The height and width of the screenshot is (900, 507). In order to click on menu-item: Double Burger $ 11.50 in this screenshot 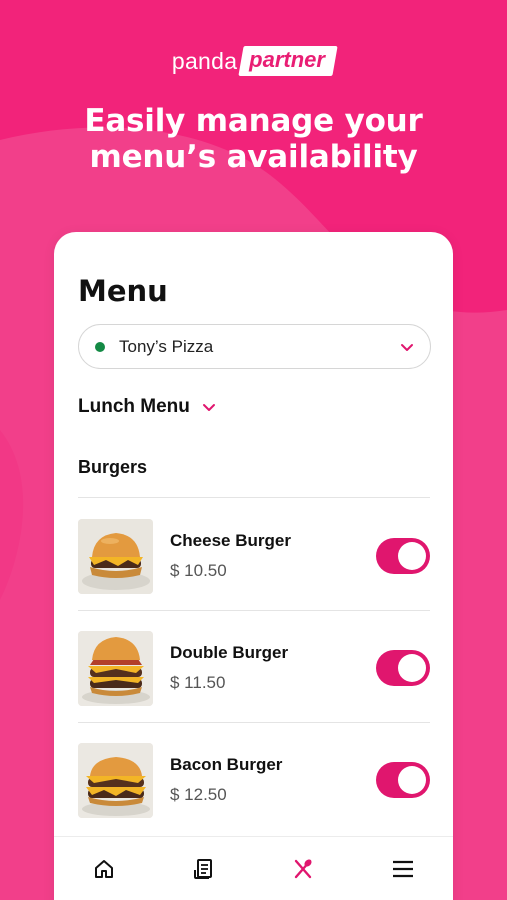, I will do `click(254, 668)`.